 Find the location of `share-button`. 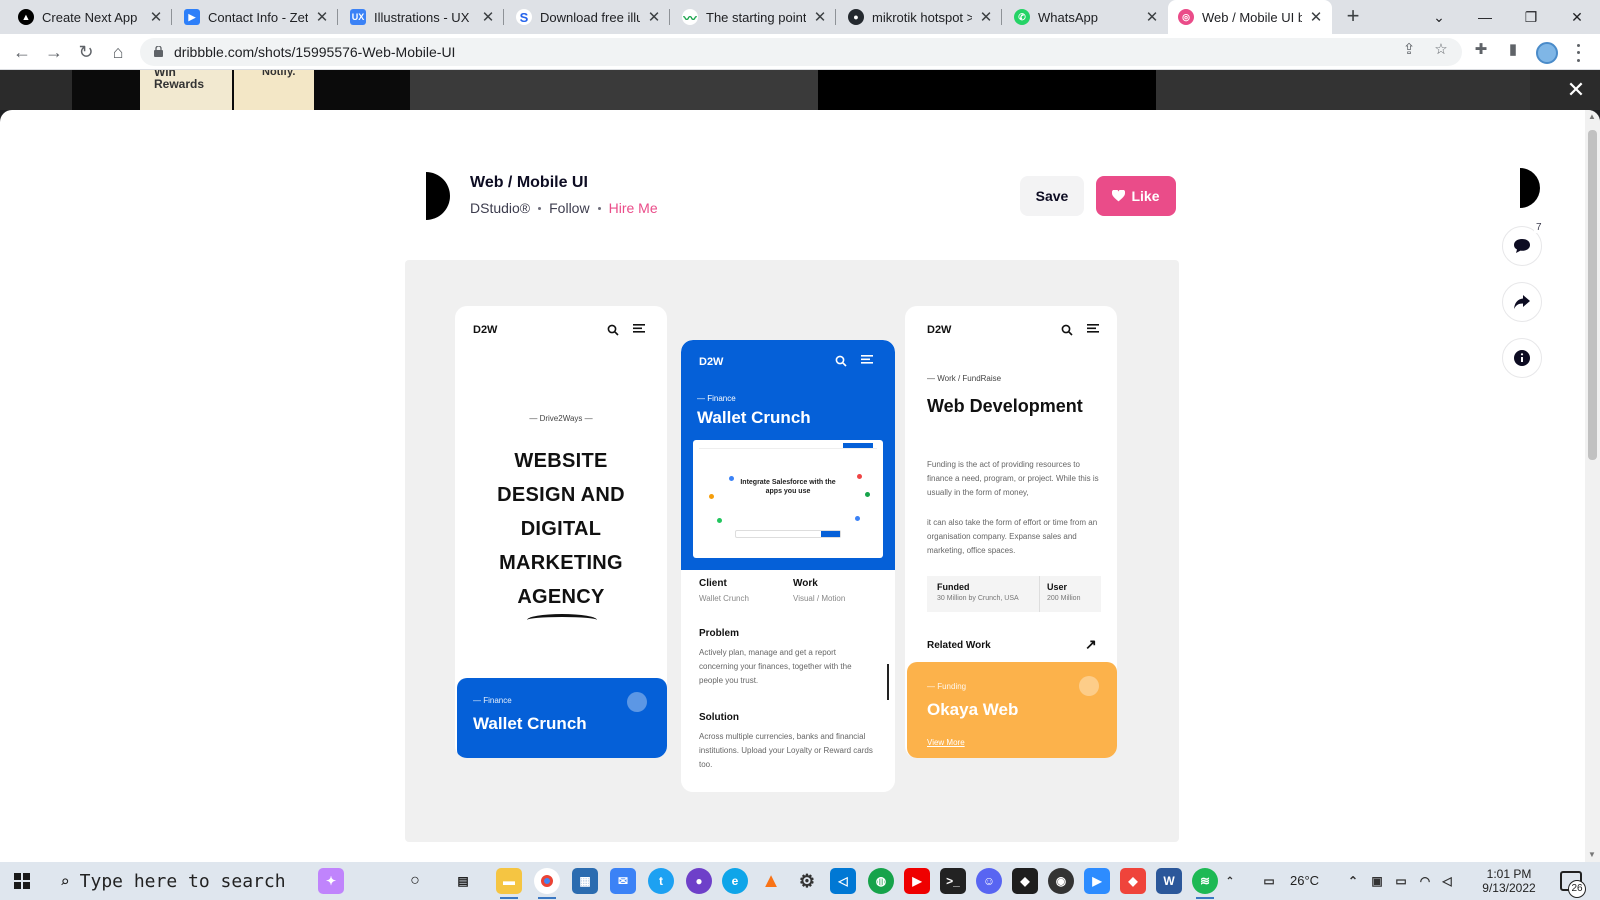

share-button is located at coordinates (1522, 302).